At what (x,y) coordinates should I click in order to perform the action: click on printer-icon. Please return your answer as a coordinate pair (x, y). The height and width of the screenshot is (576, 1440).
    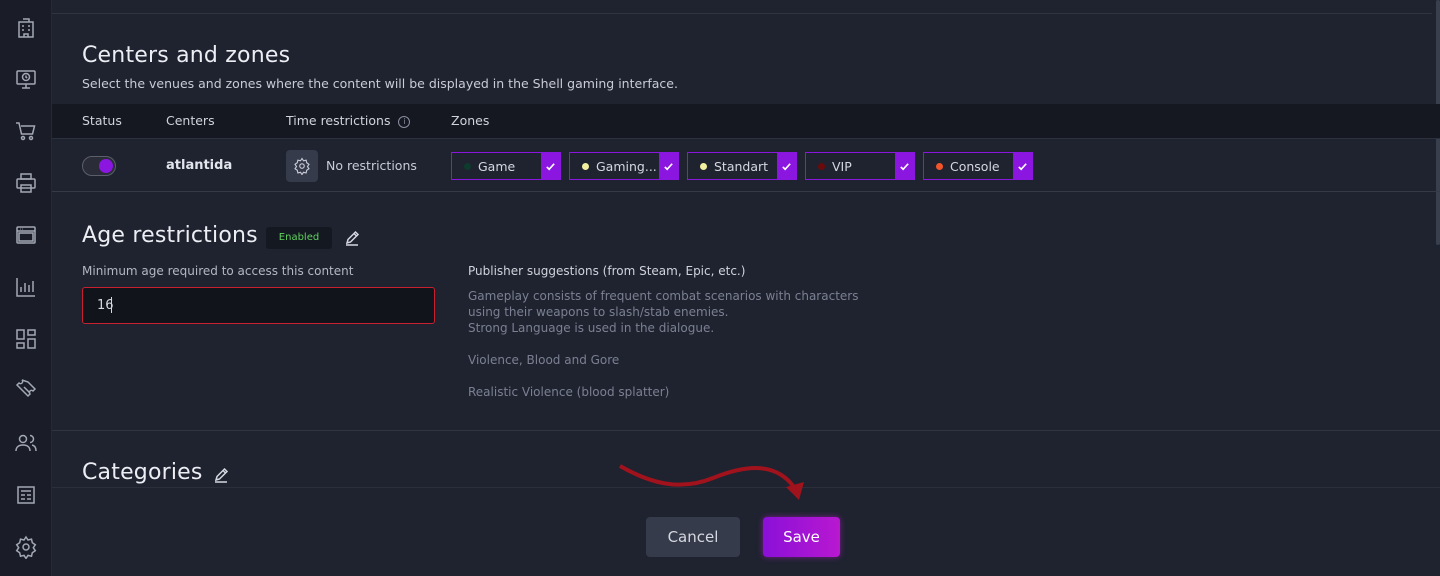
    Looking at the image, I should click on (26, 183).